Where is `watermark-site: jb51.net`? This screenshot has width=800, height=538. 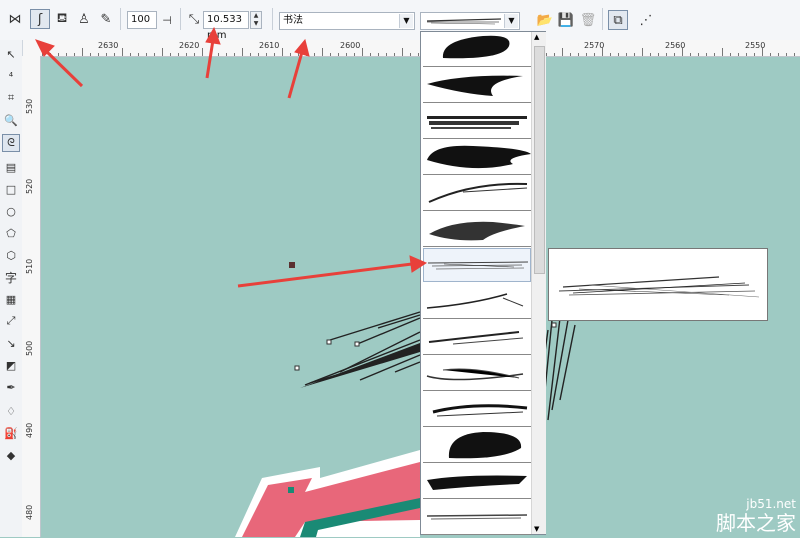
watermark-site: jb51.net is located at coordinates (771, 504).